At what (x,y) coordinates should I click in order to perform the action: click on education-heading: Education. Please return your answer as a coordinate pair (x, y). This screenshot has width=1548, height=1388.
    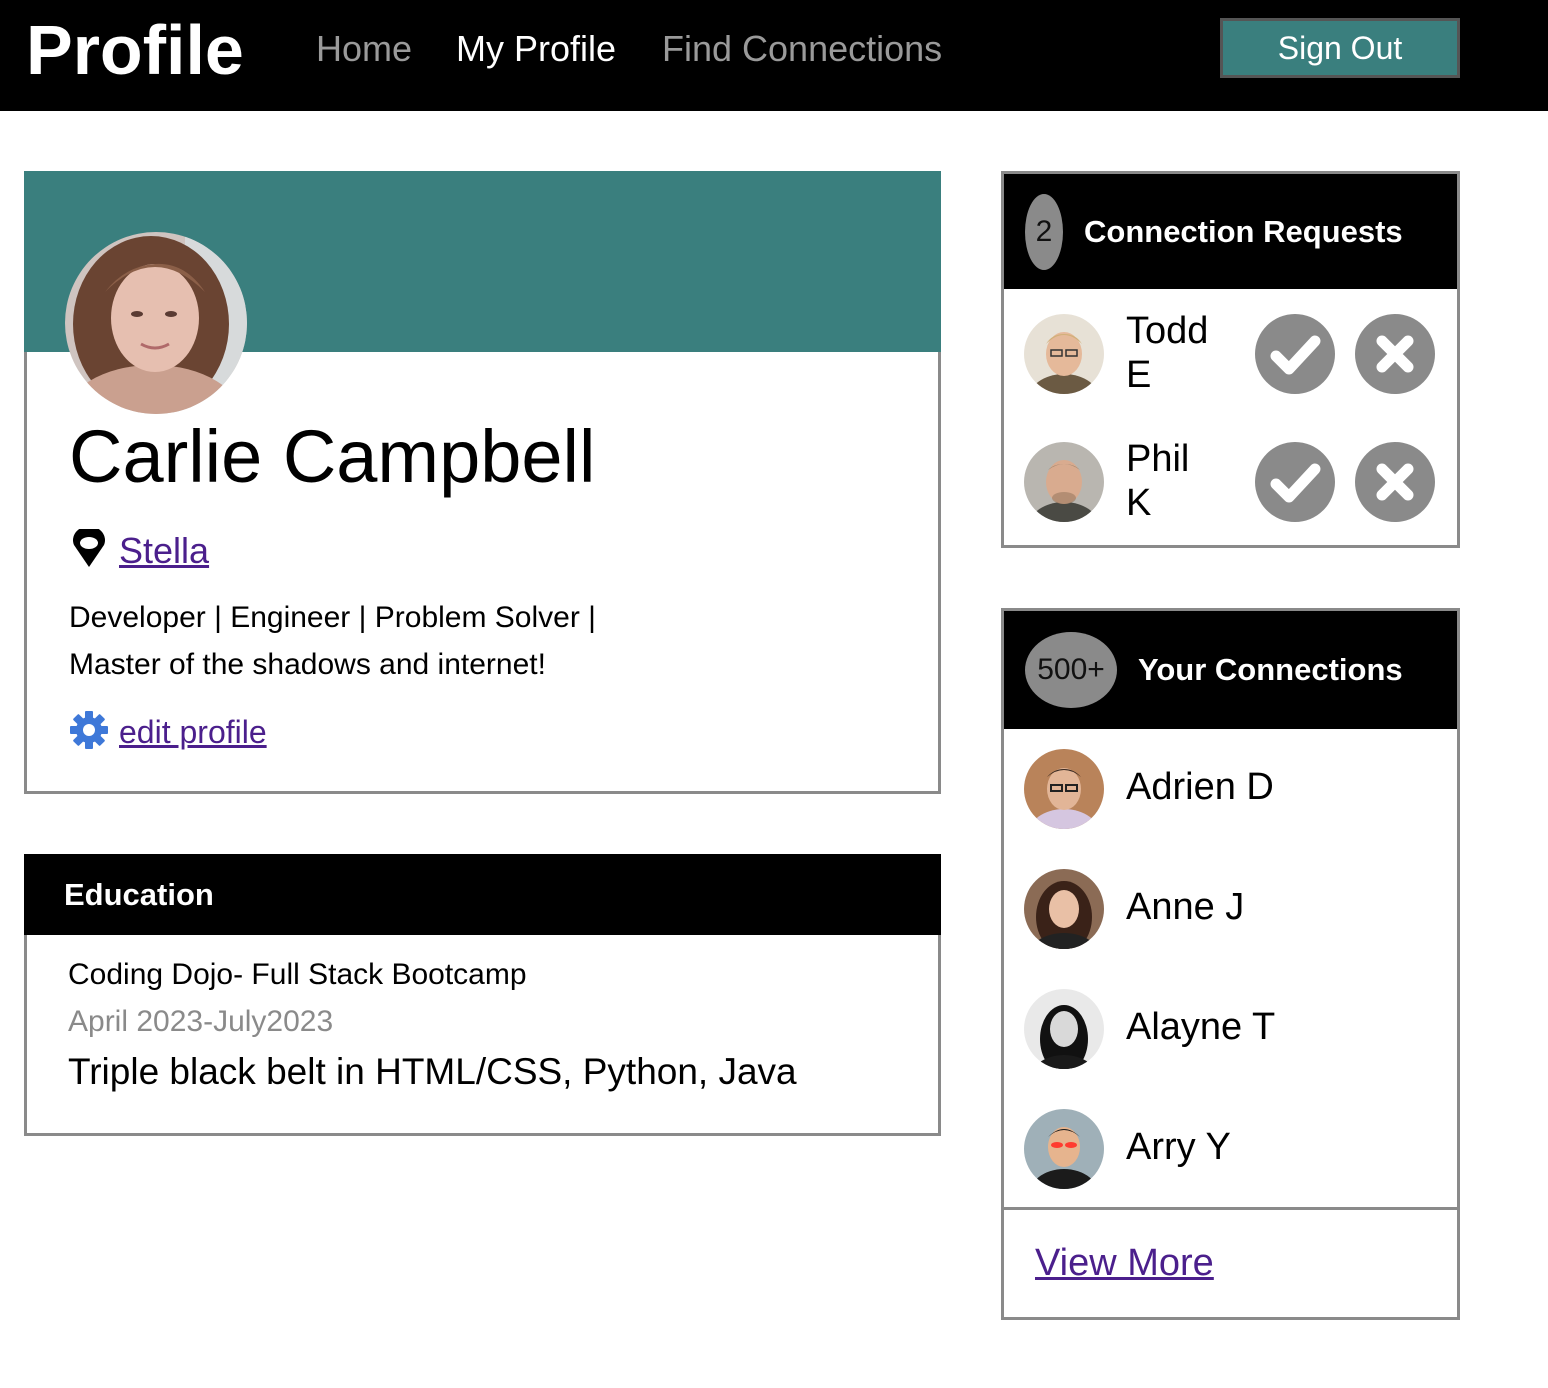
    Looking at the image, I should click on (482, 894).